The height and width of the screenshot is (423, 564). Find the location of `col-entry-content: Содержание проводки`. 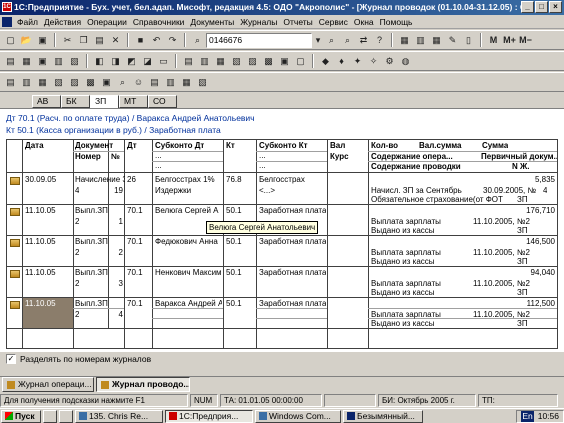

col-entry-content: Содержание проводки is located at coordinates (416, 166).